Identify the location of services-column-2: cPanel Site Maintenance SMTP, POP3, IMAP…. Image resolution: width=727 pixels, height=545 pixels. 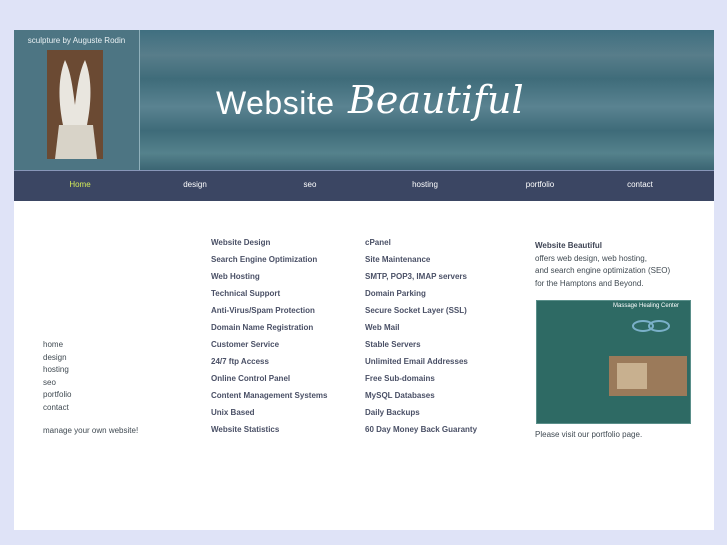
(421, 336).